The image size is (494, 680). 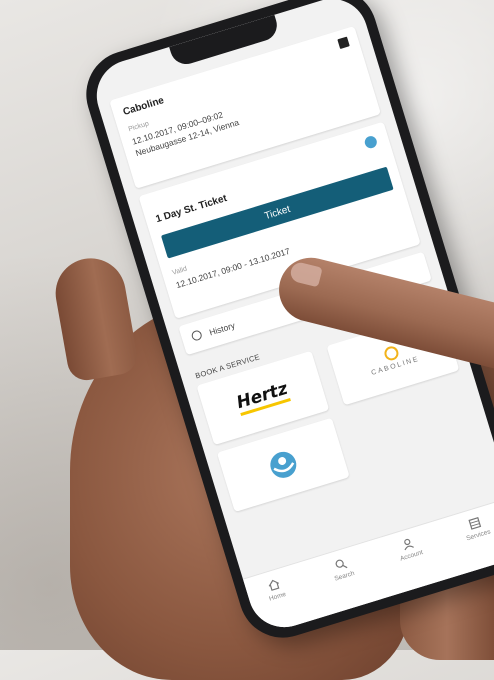 What do you see at coordinates (196, 335) in the screenshot?
I see `clock-icon` at bounding box center [196, 335].